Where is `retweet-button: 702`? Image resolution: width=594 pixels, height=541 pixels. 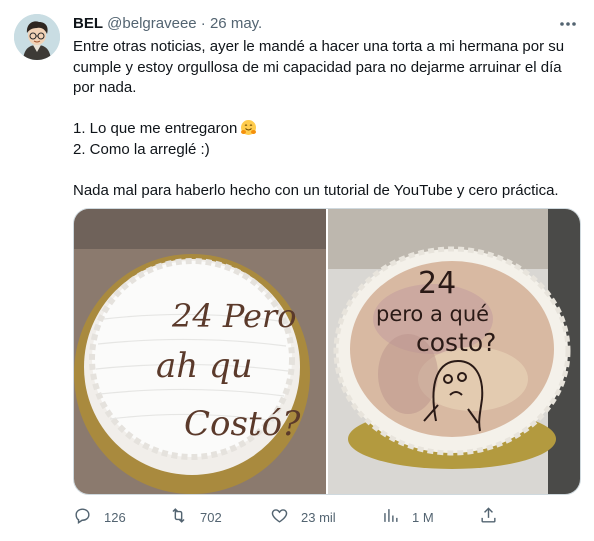 retweet-button: 702 is located at coordinates (195, 517).